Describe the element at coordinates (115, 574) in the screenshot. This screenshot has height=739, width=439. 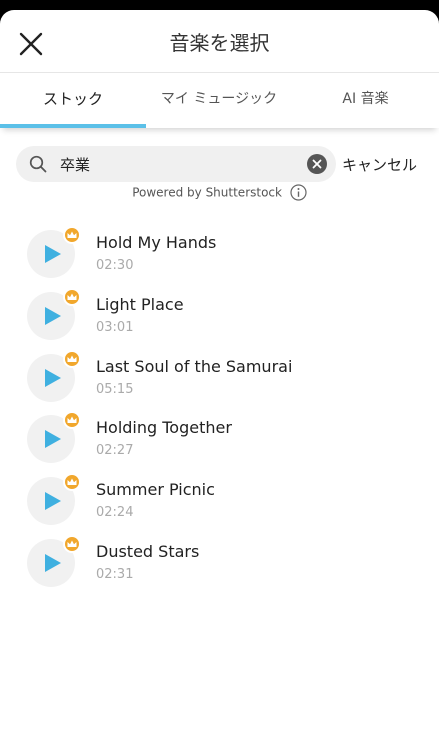
I see `track-duration: 02:31` at that location.